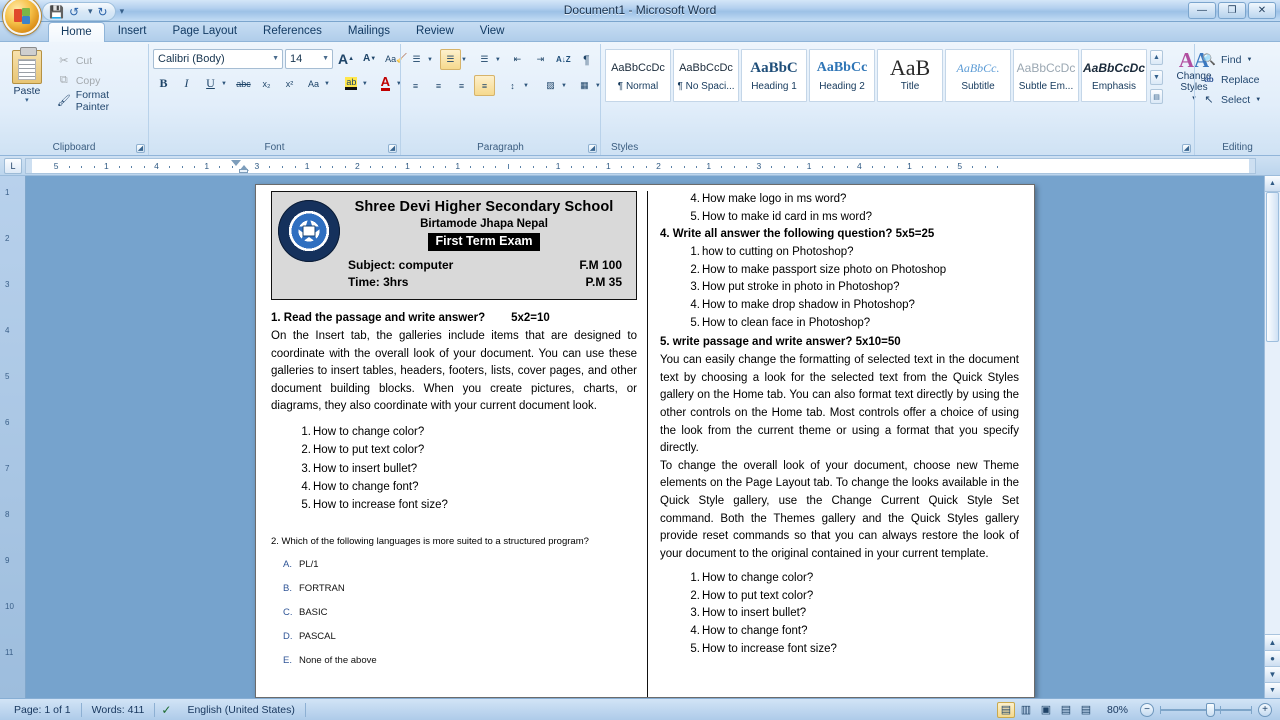  What do you see at coordinates (586, 59) in the screenshot?
I see `show-formatting-marks-button: ¶` at bounding box center [586, 59].